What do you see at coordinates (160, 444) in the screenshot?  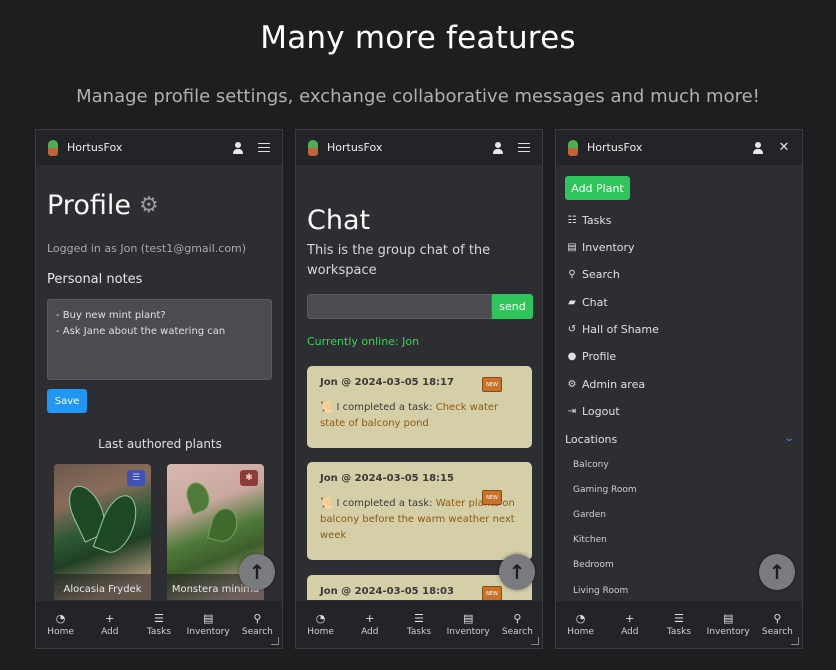 I see `last-plants-heading: Last authored plants` at bounding box center [160, 444].